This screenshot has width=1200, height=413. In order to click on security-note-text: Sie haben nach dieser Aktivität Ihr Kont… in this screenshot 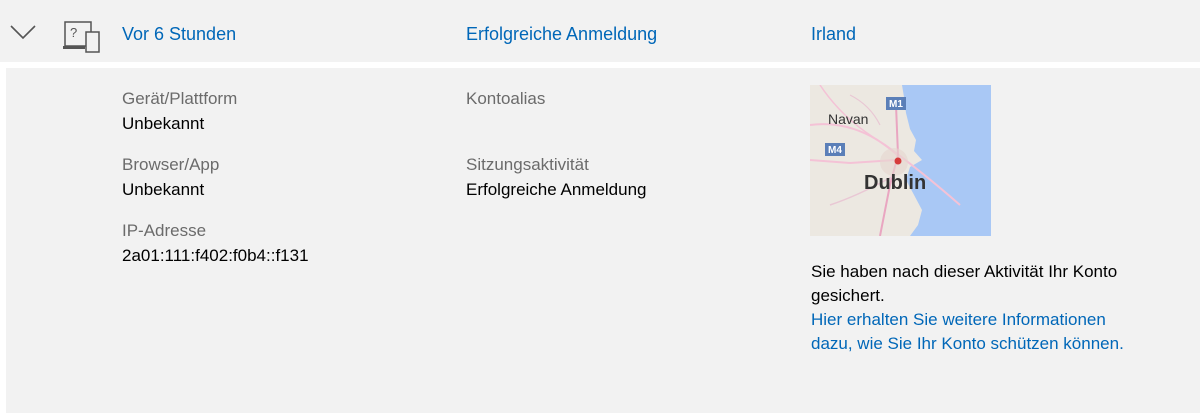, I will do `click(964, 283)`.